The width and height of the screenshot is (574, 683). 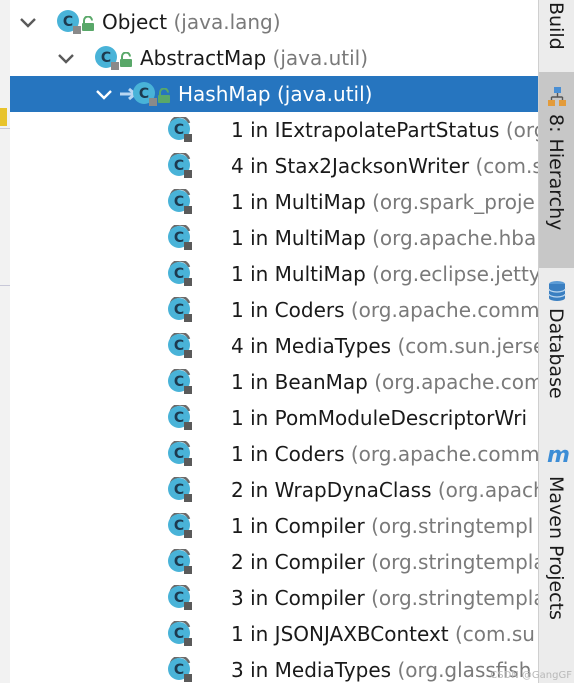 I want to click on tree-row-label: 4 in Stax2JacksonWriter (com.s, so click(x=384, y=166).